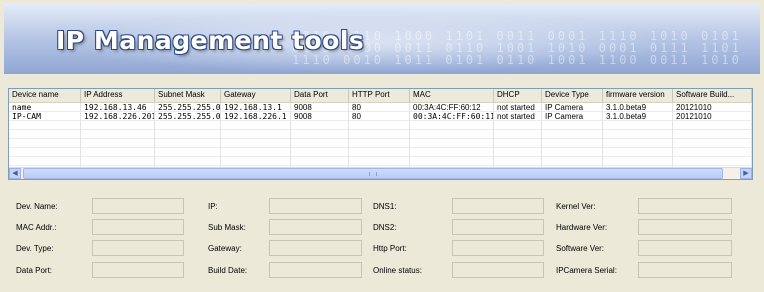 The width and height of the screenshot is (764, 292). I want to click on cell-device-name: IP-CAM, so click(45, 116).